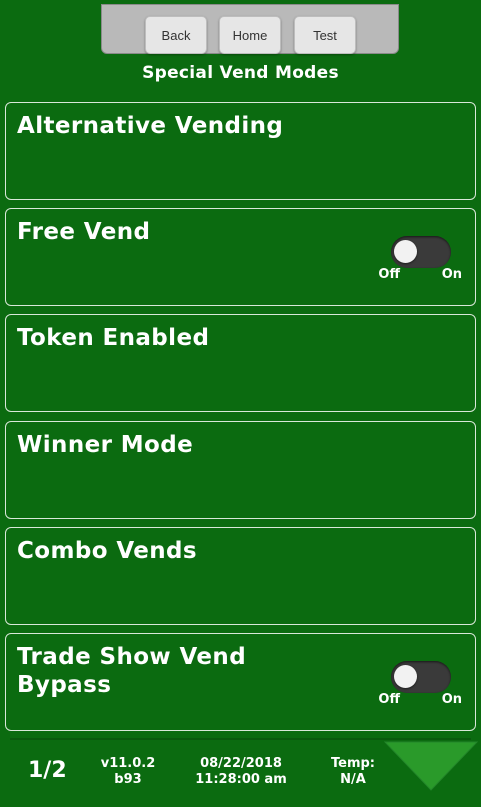 The width and height of the screenshot is (481, 807). Describe the element at coordinates (240, 151) in the screenshot. I see `menu-item-alternative-vending: Alternative Vending` at that location.